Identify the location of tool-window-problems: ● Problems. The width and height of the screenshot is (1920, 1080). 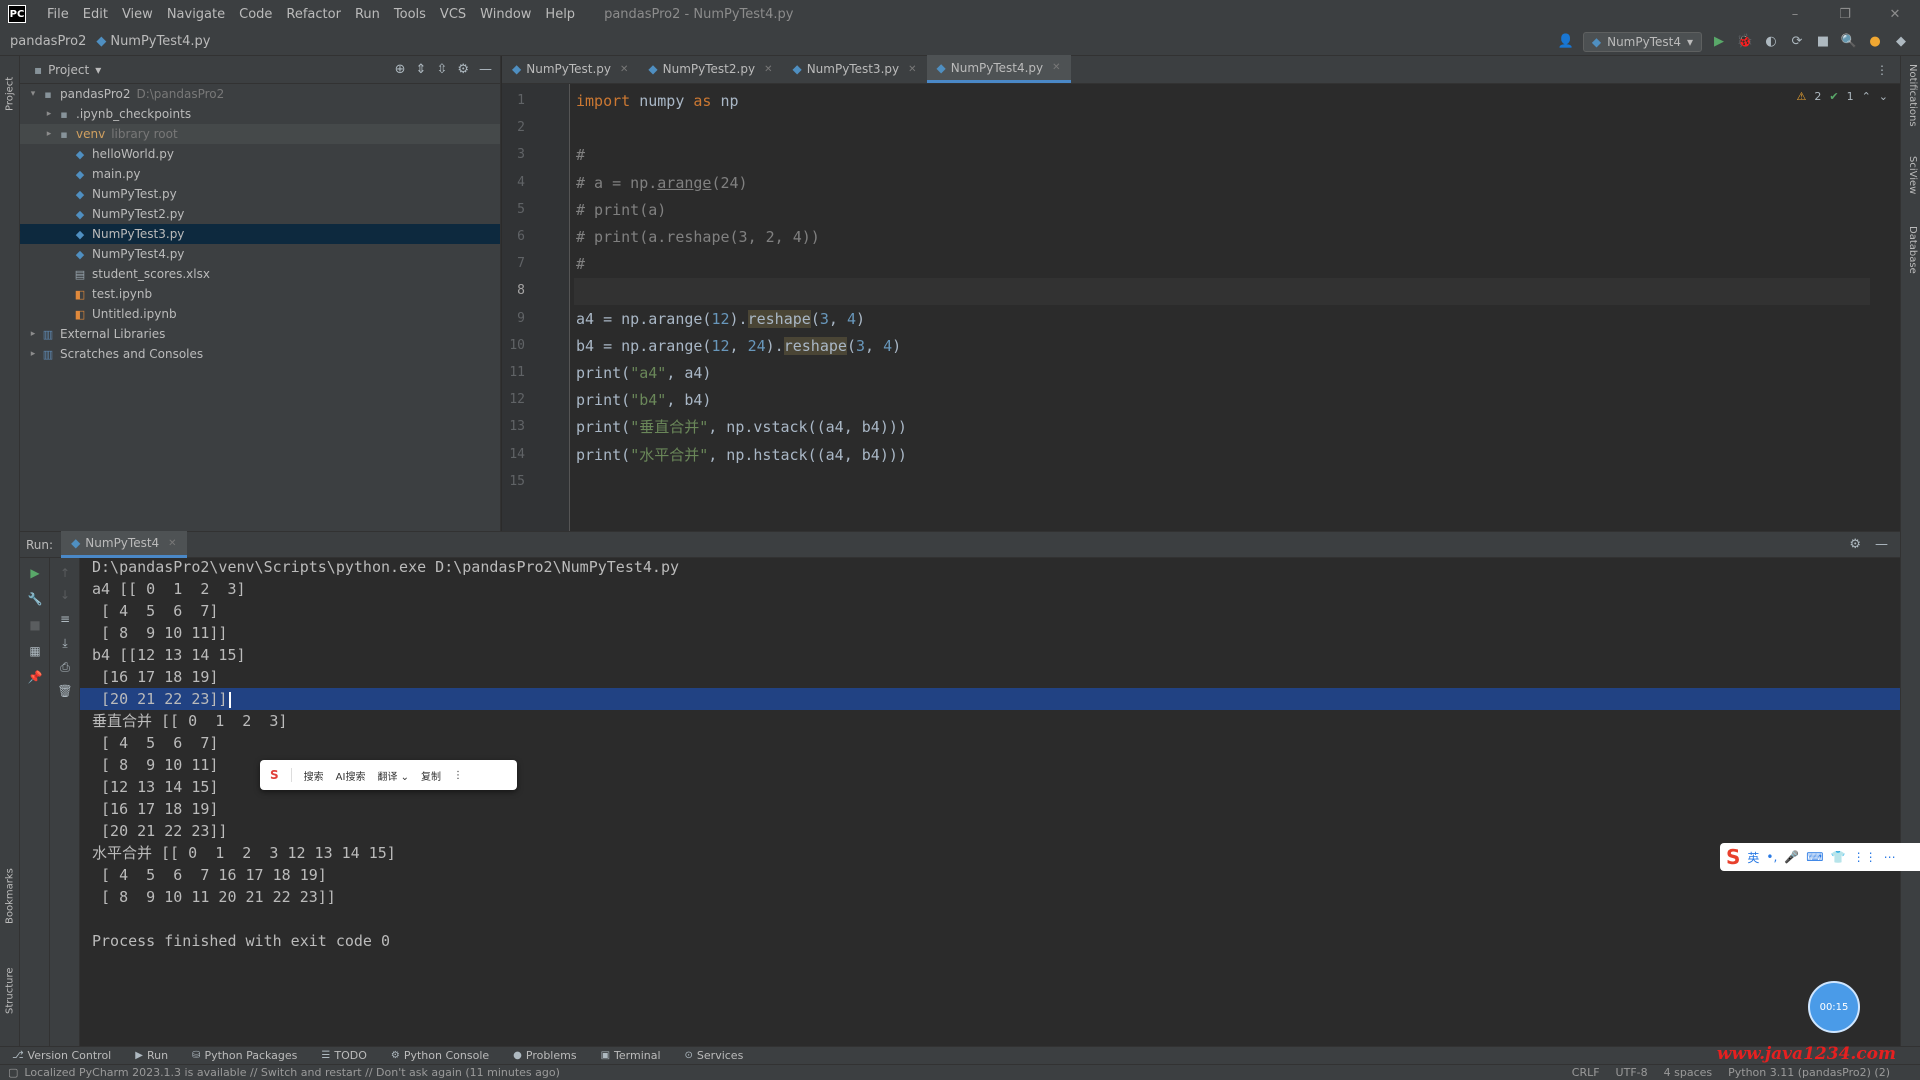
(544, 1055).